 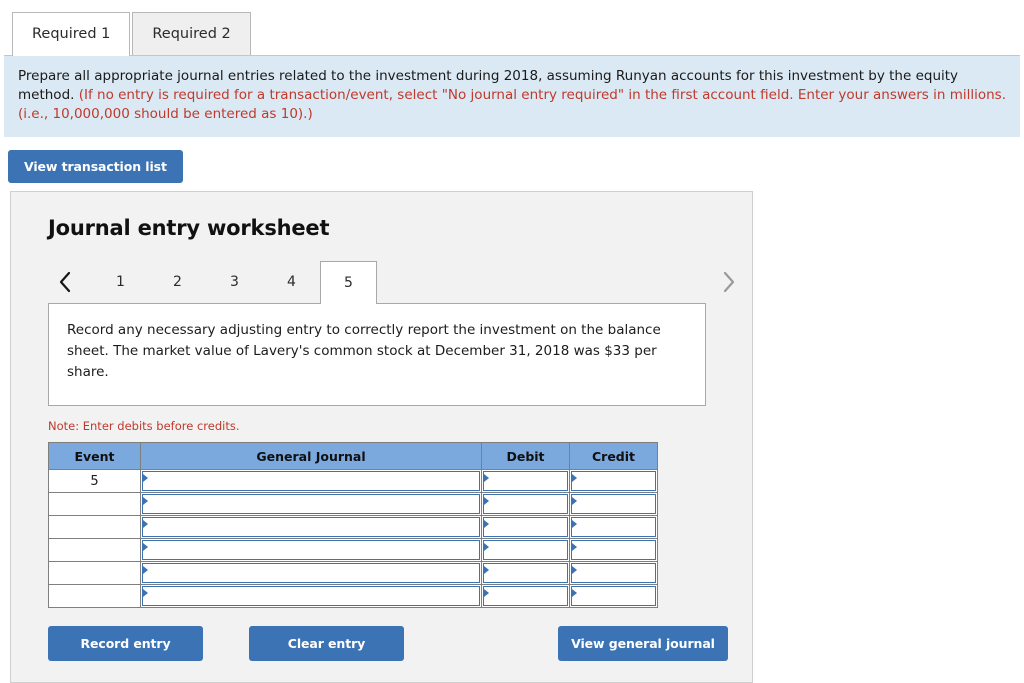 What do you see at coordinates (65, 282) in the screenshot?
I see `chevron-left-icon` at bounding box center [65, 282].